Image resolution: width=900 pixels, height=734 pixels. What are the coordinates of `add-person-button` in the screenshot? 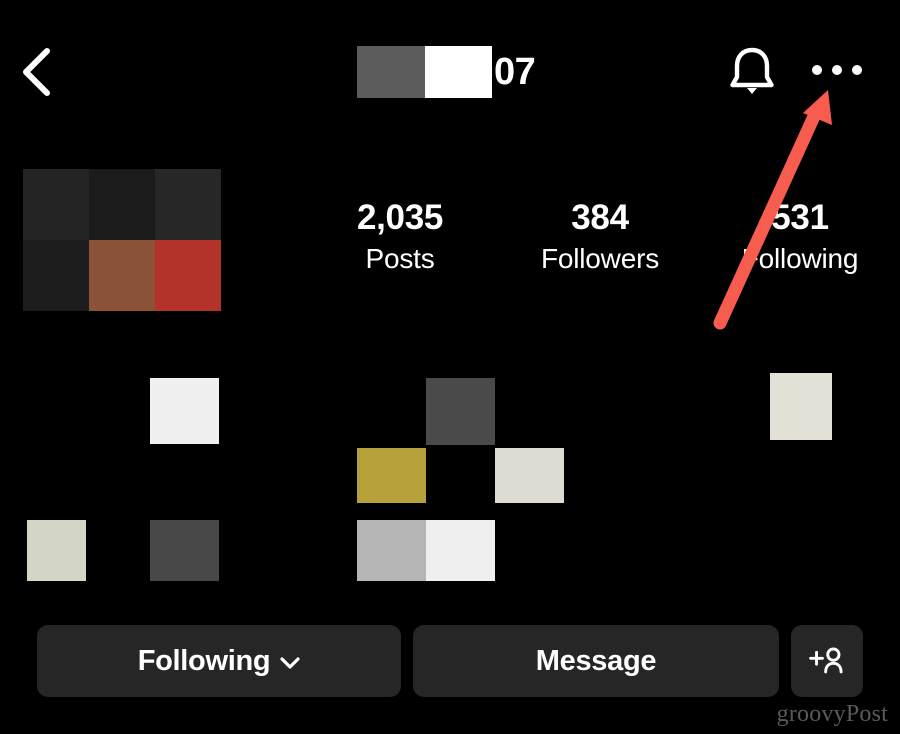 It's located at (827, 661).